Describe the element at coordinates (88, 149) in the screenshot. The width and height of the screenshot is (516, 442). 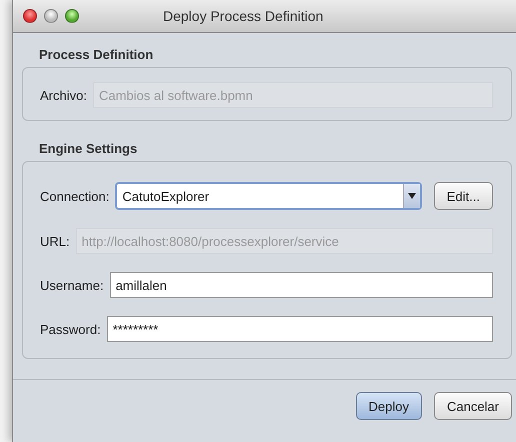
I see `section-heading: Engine Settings` at that location.